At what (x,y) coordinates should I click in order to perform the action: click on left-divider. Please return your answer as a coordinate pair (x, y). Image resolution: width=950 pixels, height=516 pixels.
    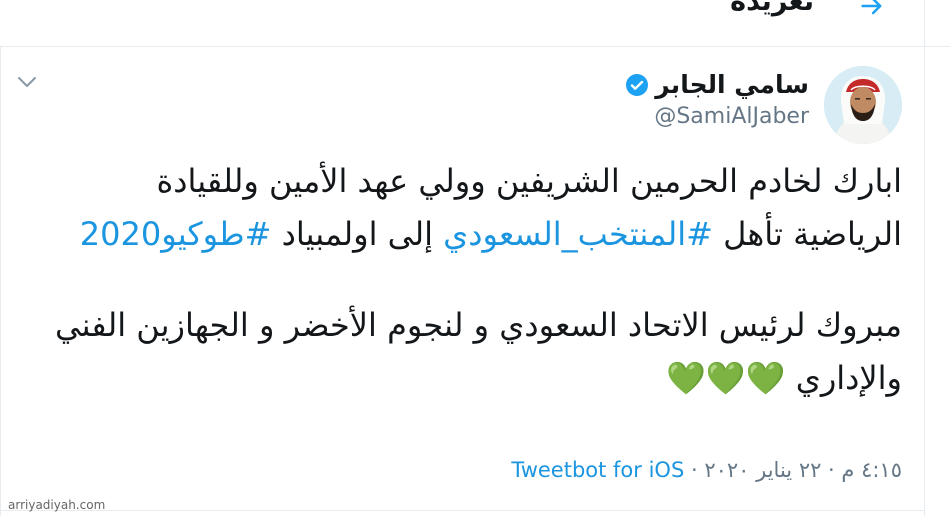
    Looking at the image, I should click on (0, 281).